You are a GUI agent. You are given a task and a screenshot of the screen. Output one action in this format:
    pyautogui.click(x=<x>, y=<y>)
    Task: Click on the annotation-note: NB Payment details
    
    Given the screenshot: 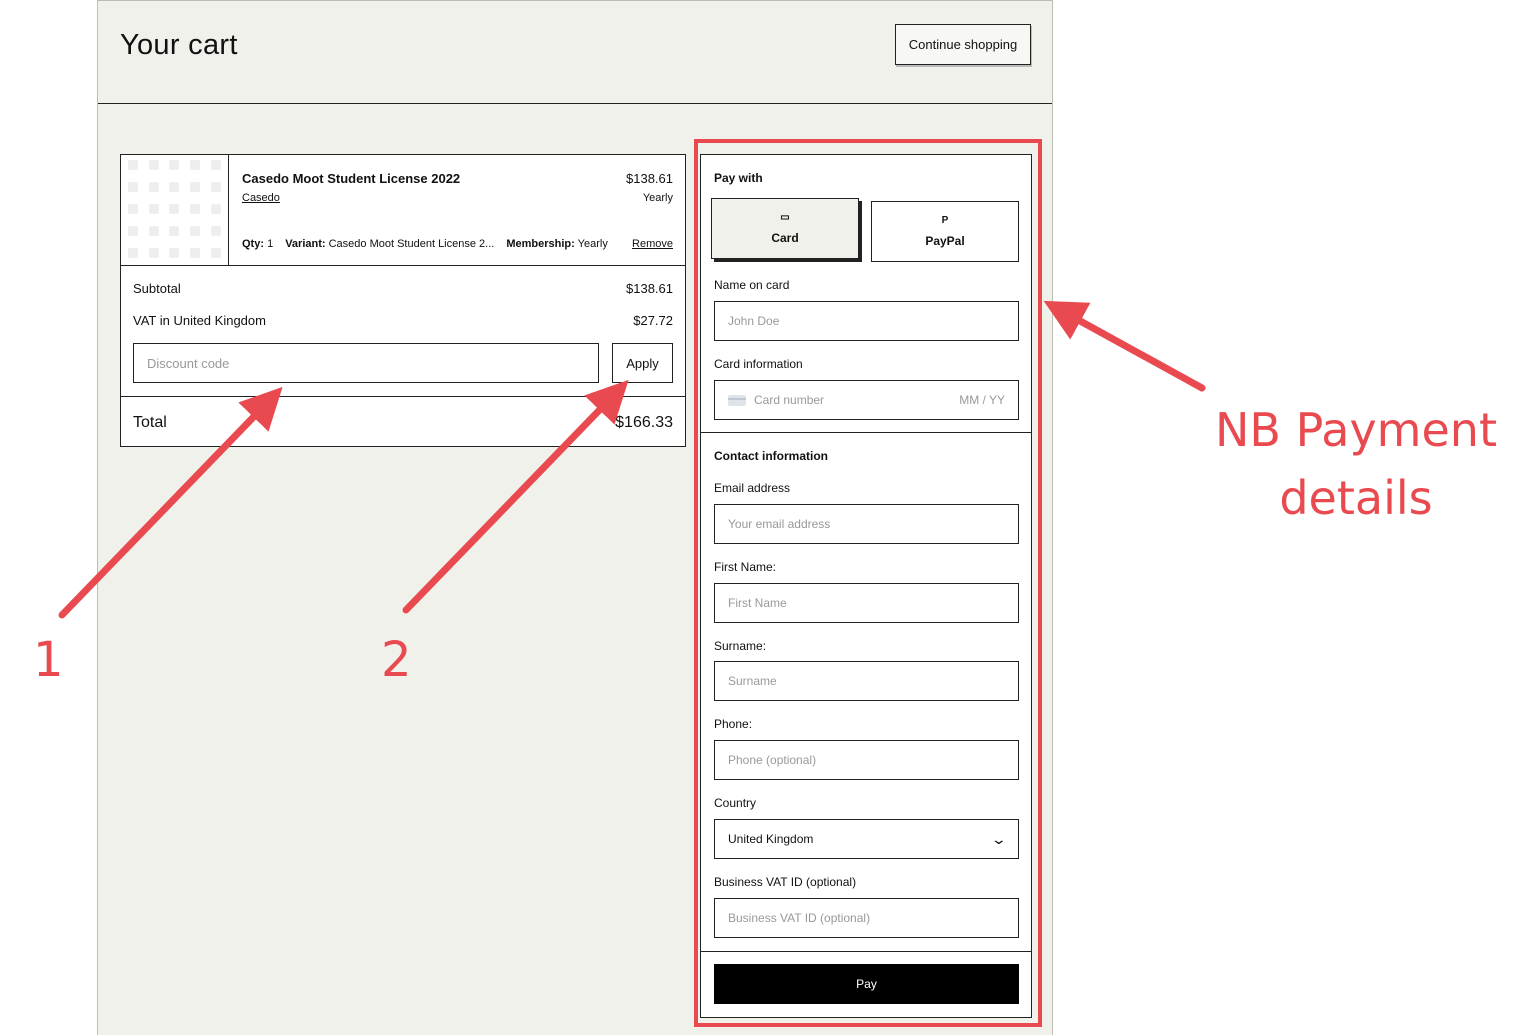 What is the action you would take?
    pyautogui.click(x=1356, y=464)
    